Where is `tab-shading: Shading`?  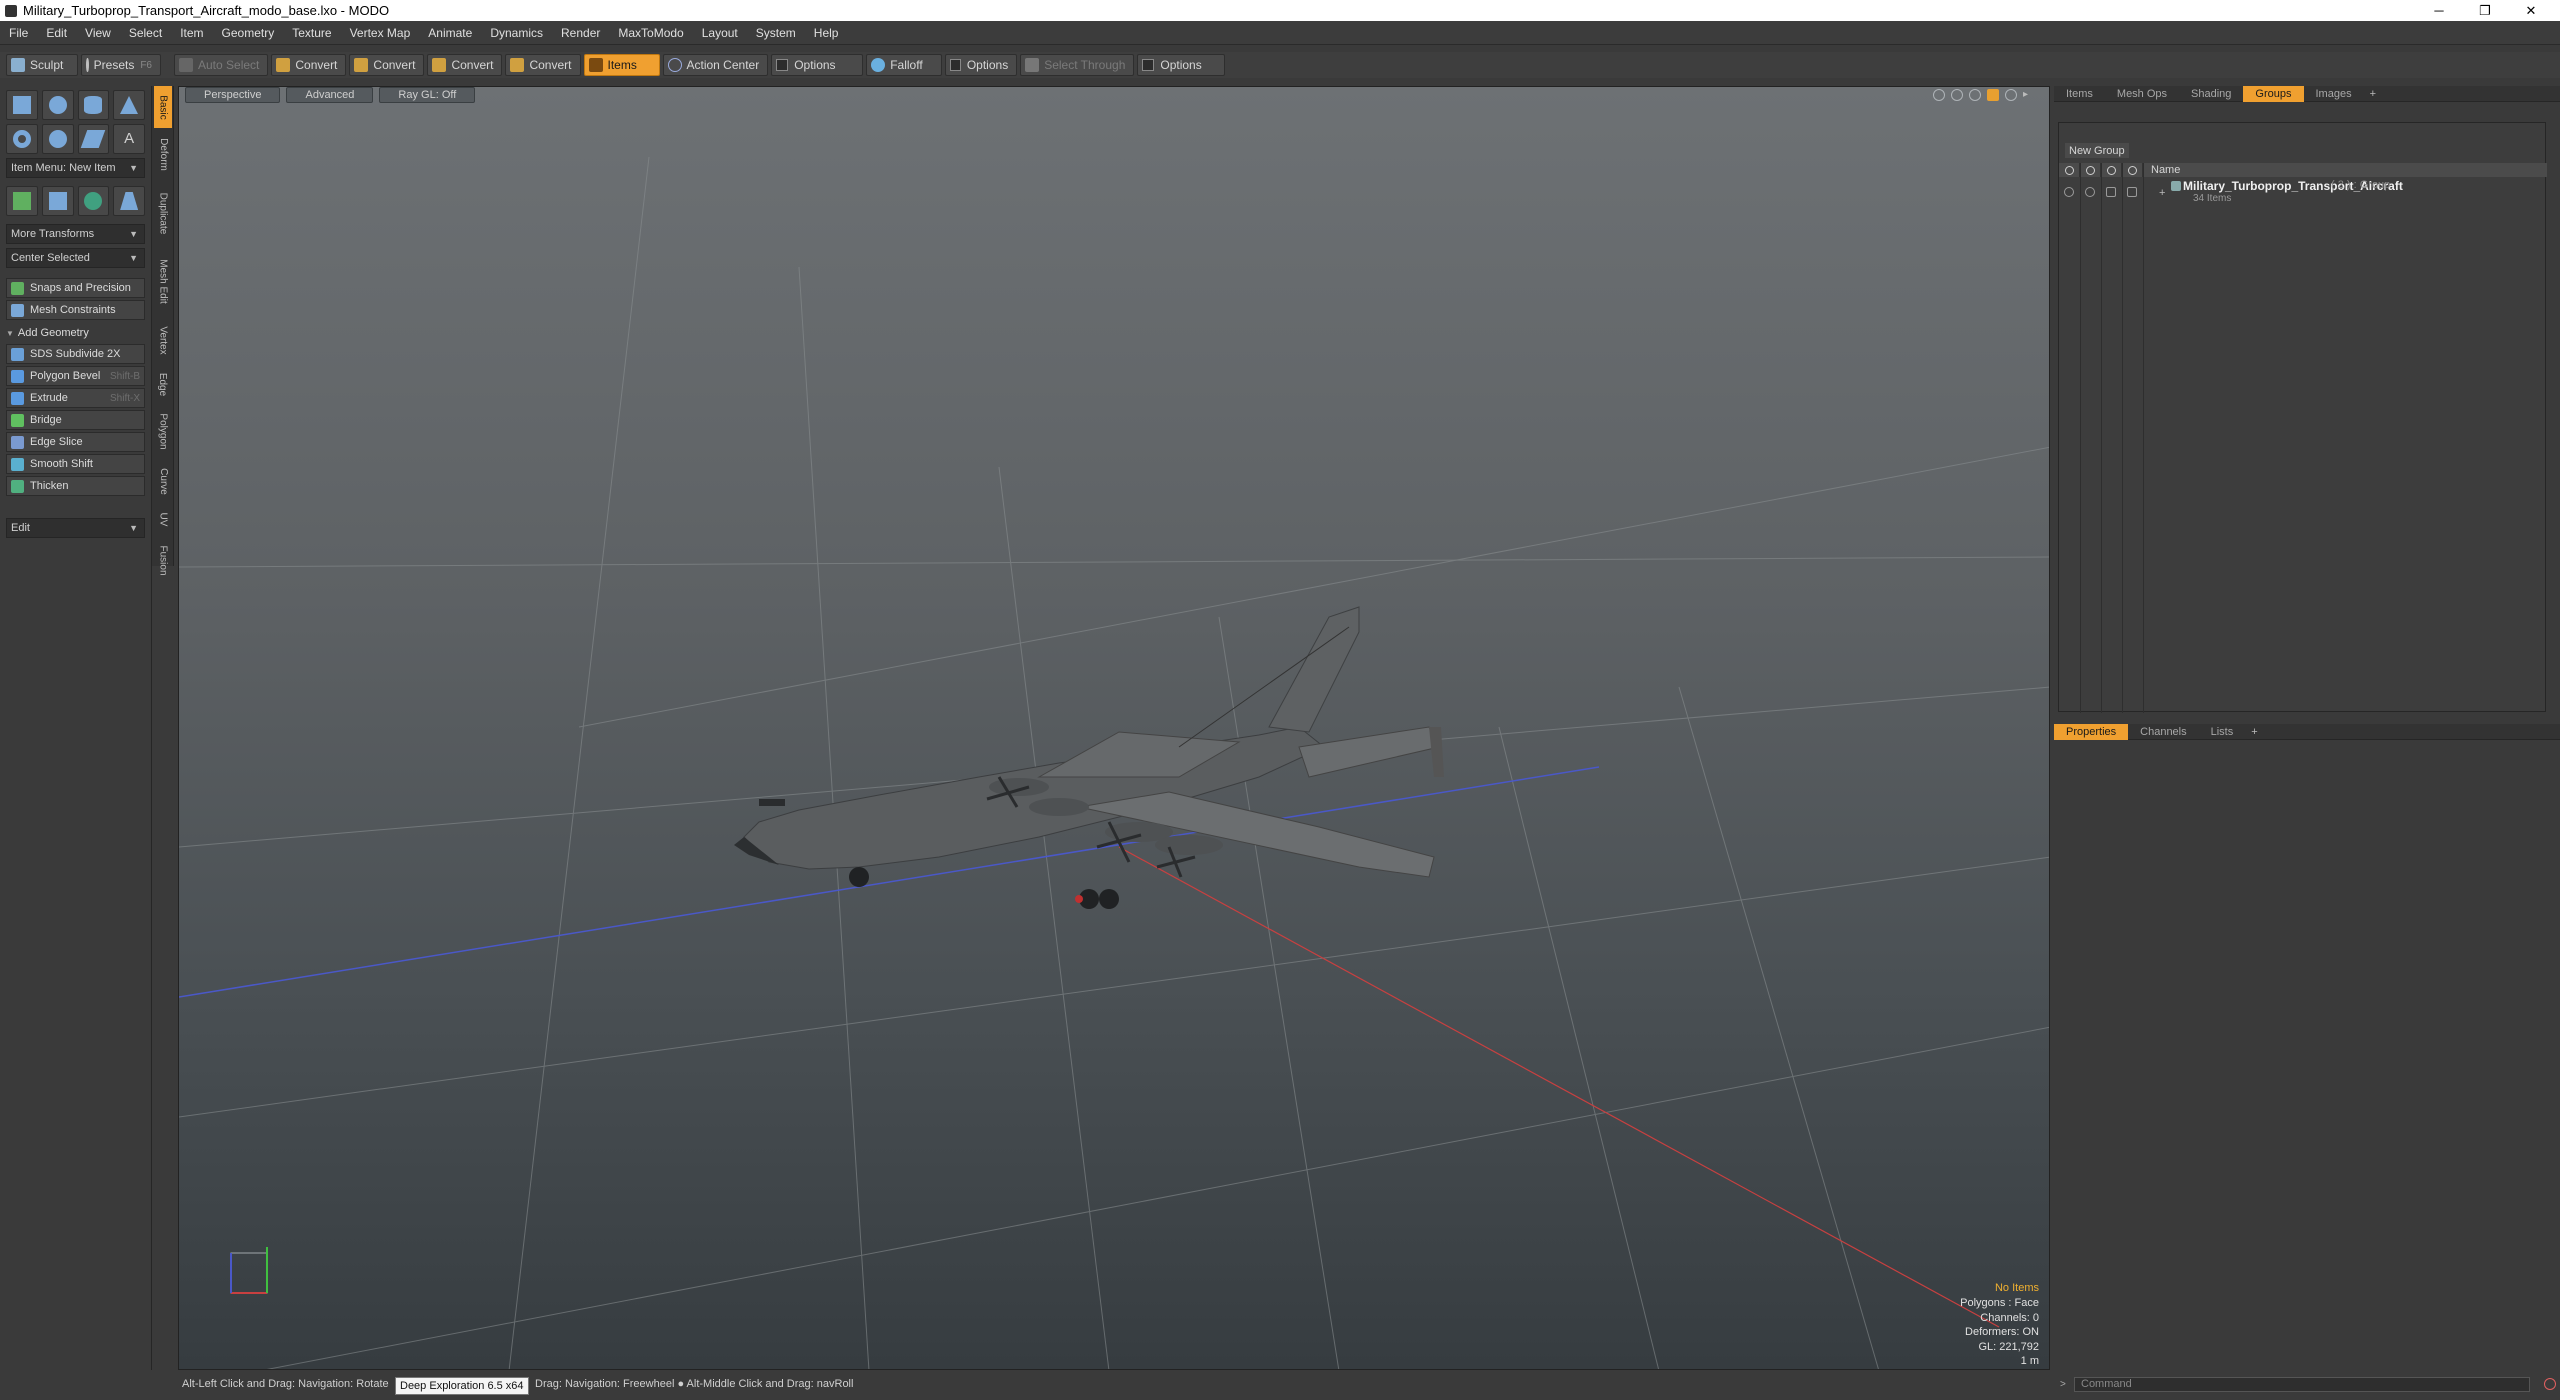
tab-shading: Shading is located at coordinates (2211, 94).